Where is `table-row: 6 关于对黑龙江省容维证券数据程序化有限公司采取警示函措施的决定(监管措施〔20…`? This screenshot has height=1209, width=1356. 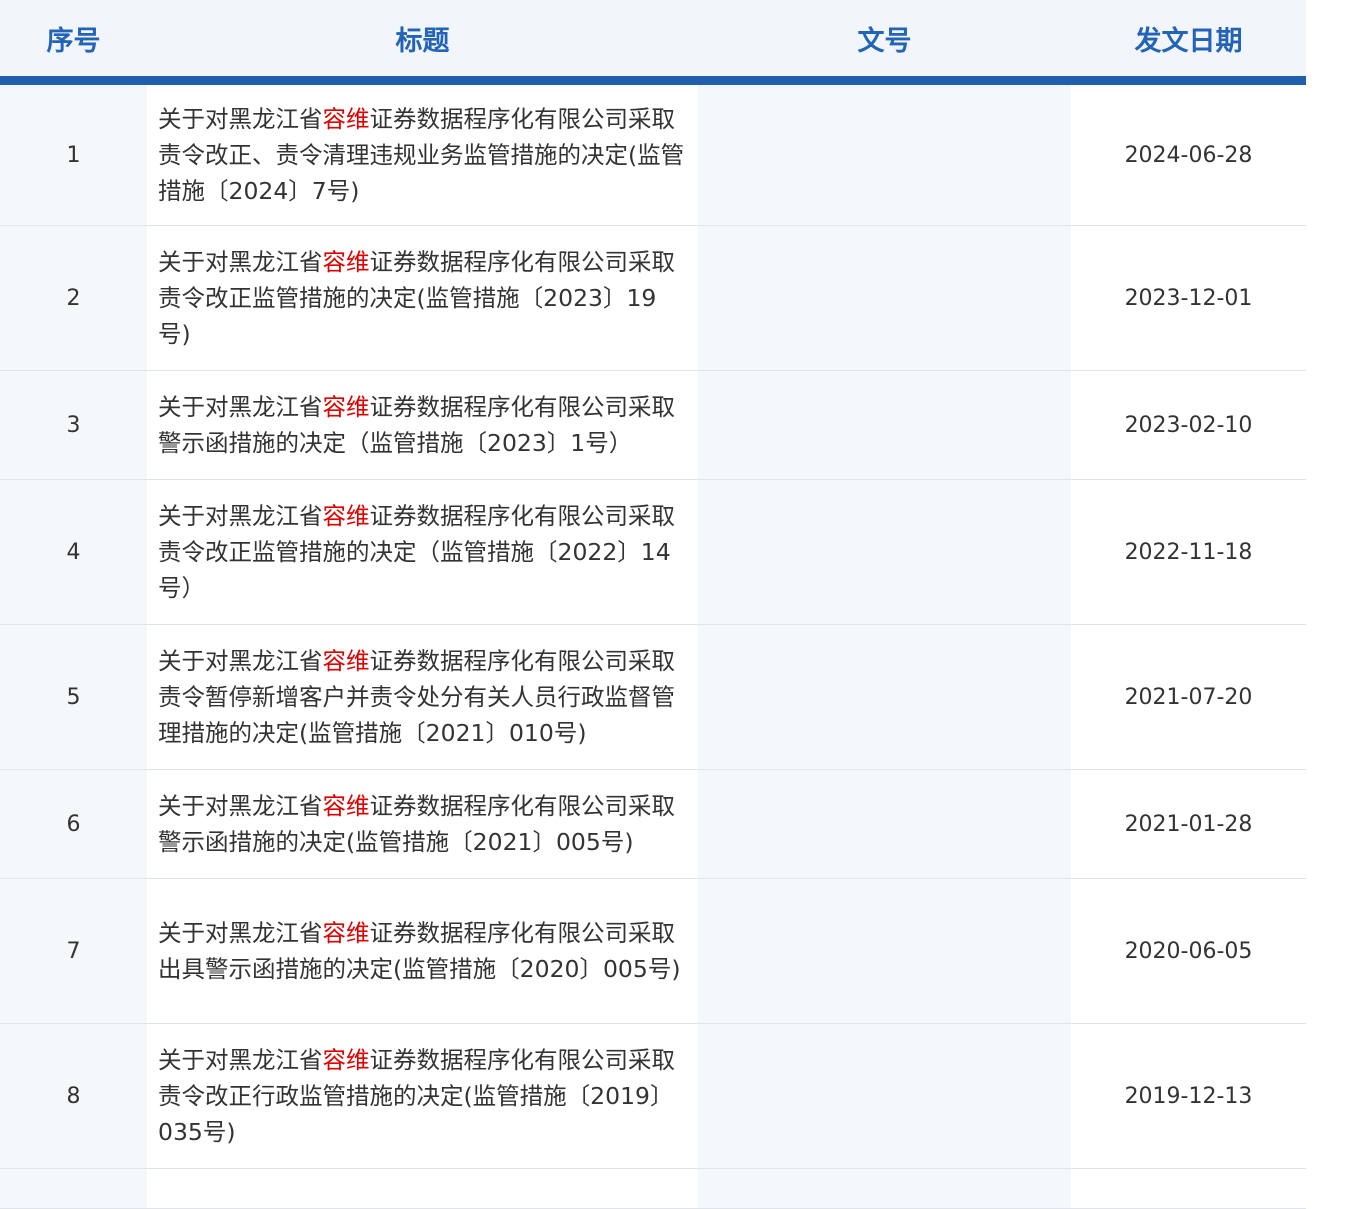
table-row: 6 关于对黑龙江省容维证券数据程序化有限公司采取警示函措施的决定(监管措施〔20… is located at coordinates (653, 824).